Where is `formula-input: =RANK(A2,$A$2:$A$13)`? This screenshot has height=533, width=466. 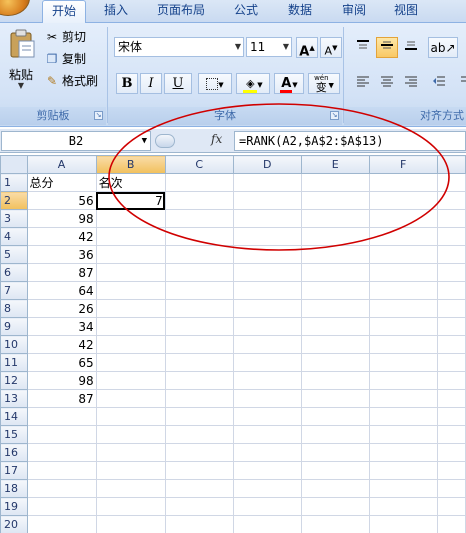
formula-input: =RANK(A2,$A$2:$A$13) is located at coordinates (350, 141).